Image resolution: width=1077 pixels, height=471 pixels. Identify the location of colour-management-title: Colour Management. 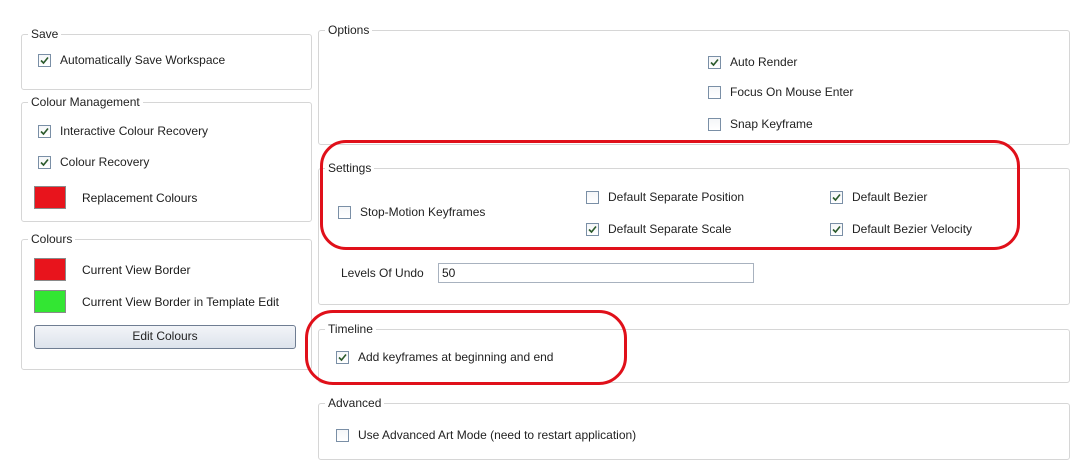
(85, 102).